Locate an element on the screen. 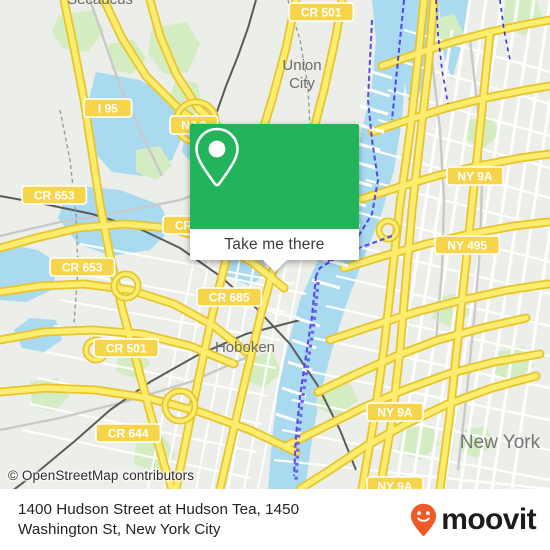 The height and width of the screenshot is (550, 550). location-popup-card: Take me there is located at coordinates (274, 198).